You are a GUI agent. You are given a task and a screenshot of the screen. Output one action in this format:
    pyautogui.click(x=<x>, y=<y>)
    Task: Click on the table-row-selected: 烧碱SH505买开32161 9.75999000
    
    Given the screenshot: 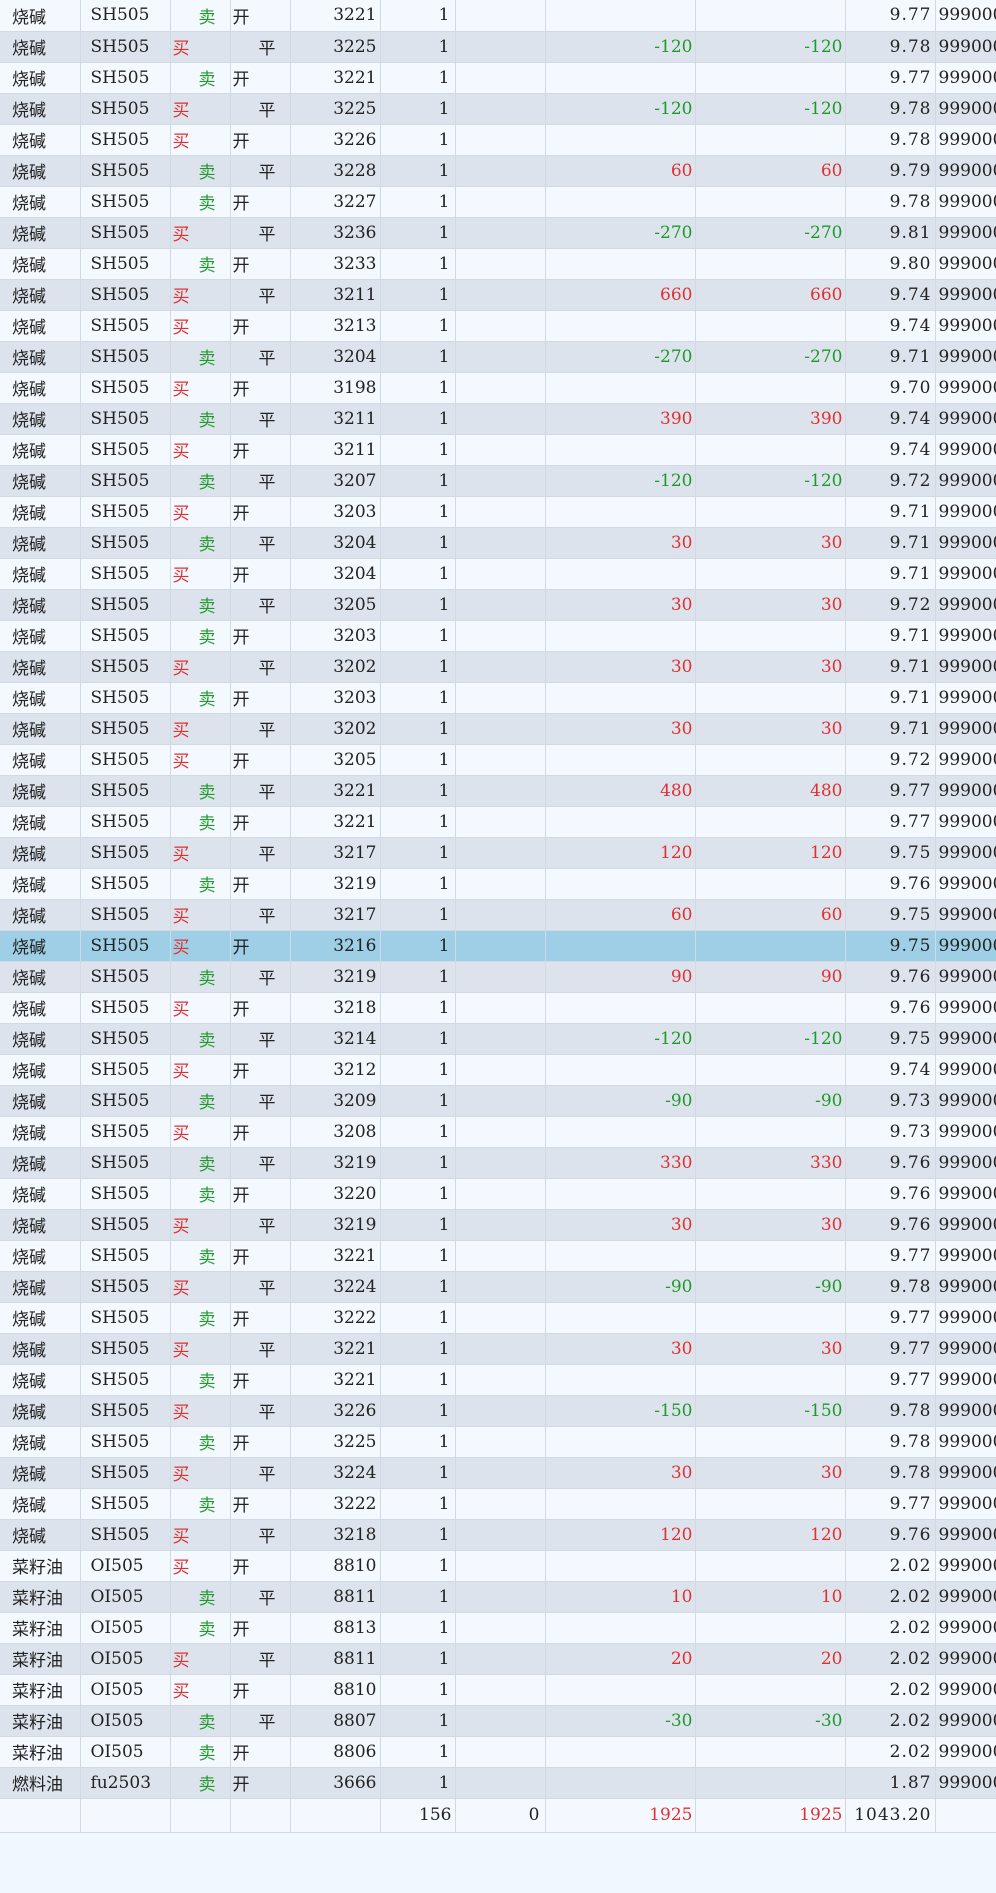 What is the action you would take?
    pyautogui.click(x=498, y=946)
    